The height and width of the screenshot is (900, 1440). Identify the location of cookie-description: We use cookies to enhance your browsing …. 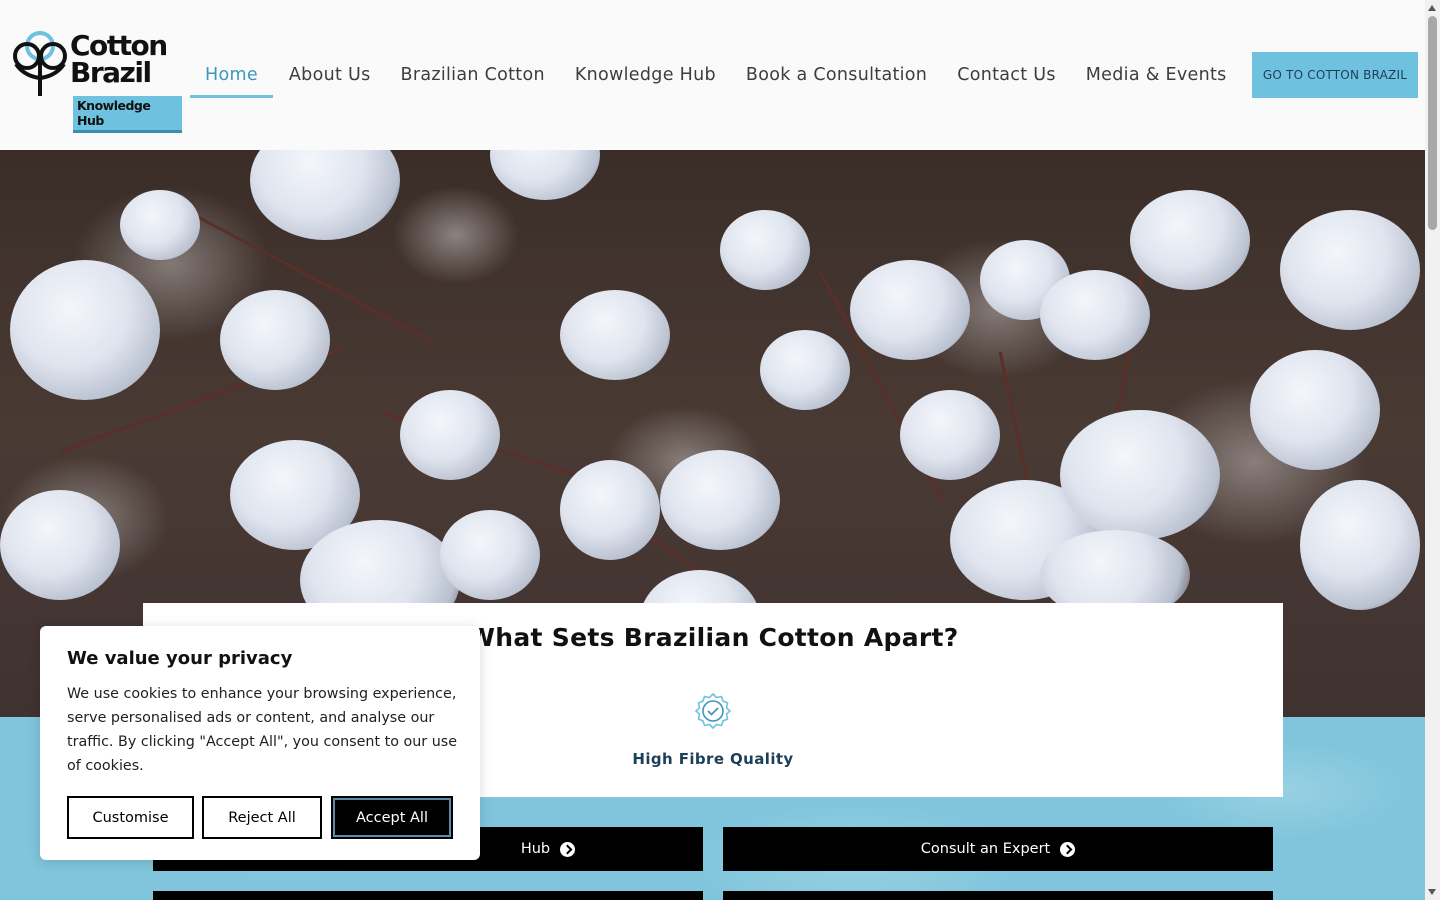
(262, 730).